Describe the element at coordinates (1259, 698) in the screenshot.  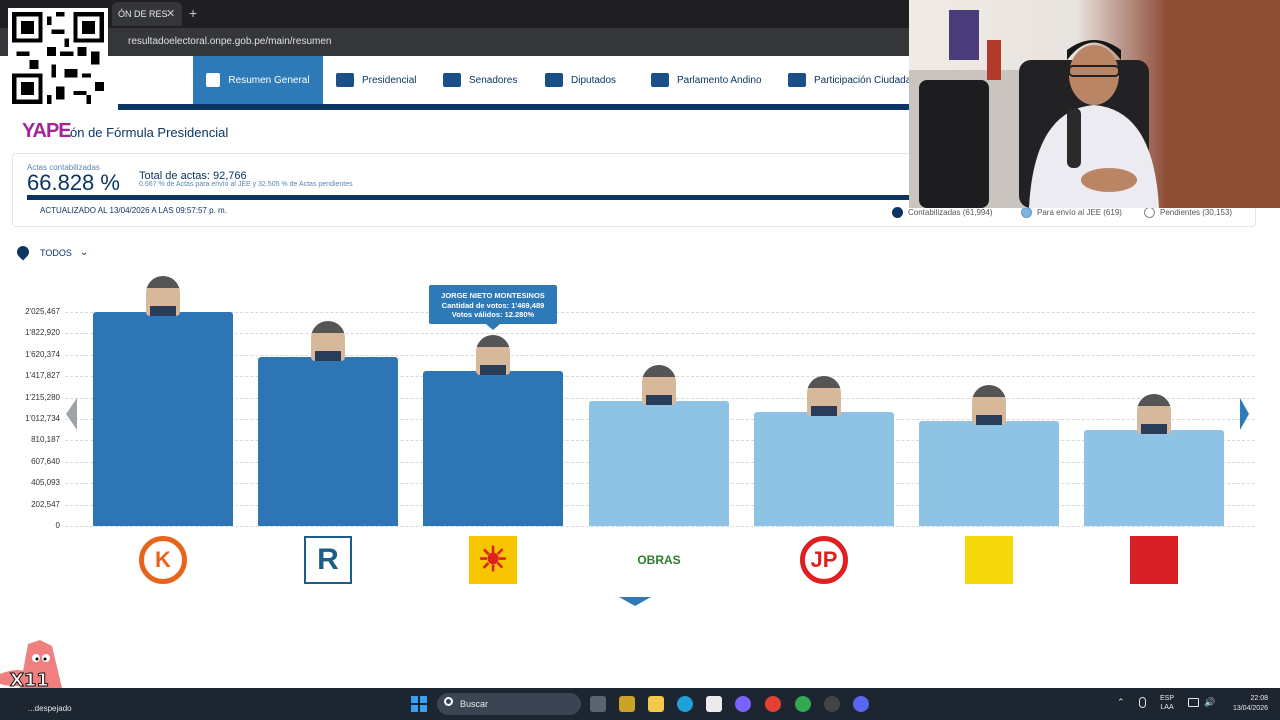
I see `clock-time: 22:08` at that location.